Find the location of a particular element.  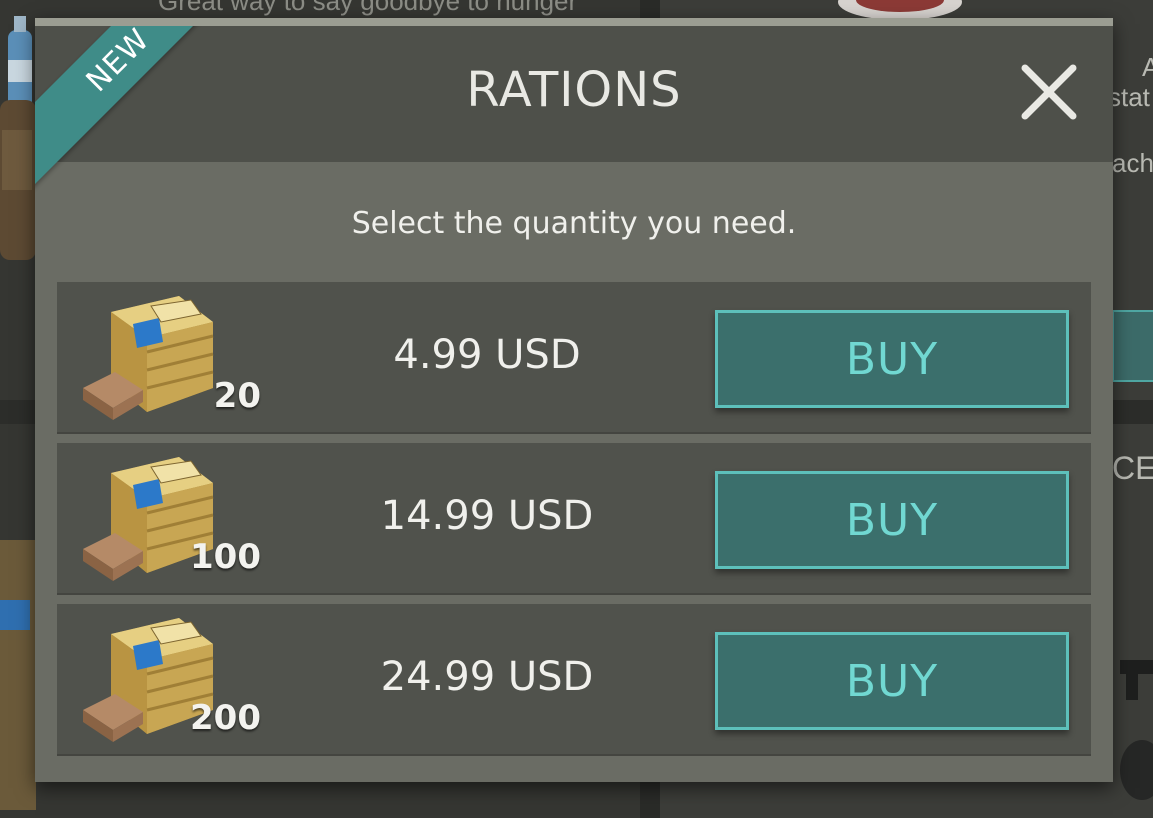

crate-edge-icon is located at coordinates (18, 675).